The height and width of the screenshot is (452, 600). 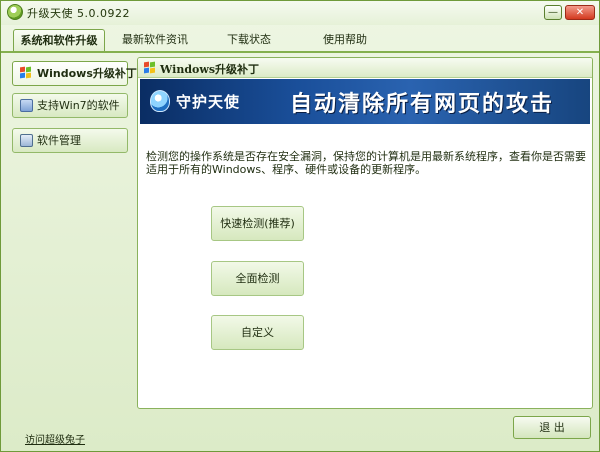 I want to click on app-logo-icon, so click(x=15, y=12).